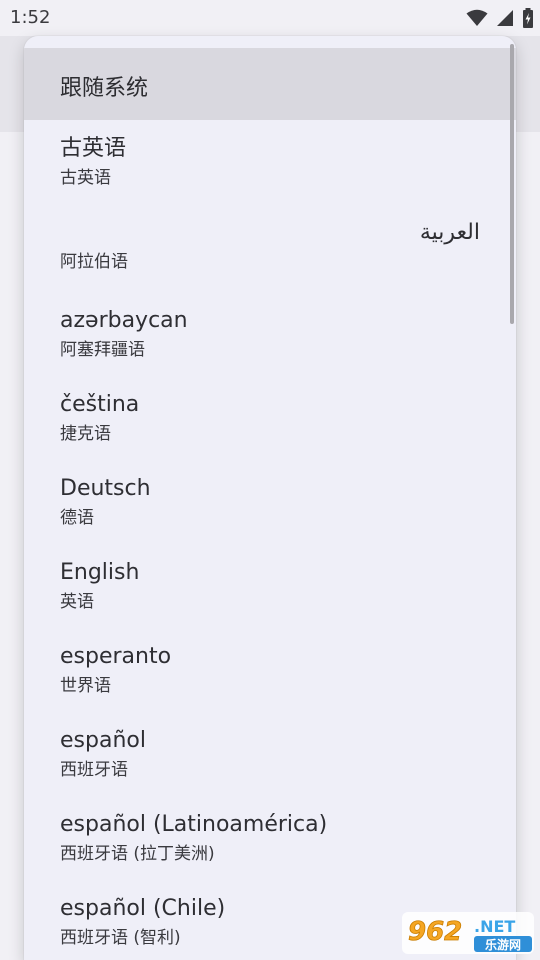  Describe the element at coordinates (77, 602) in the screenshot. I see `language-translated-name: 英语` at that location.